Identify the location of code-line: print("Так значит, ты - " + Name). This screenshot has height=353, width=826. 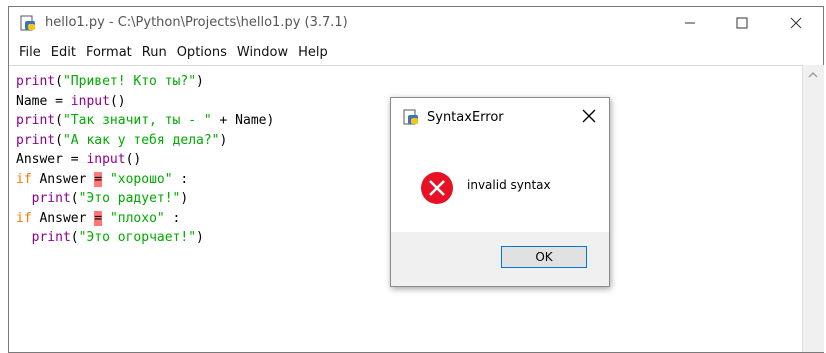
(145, 120).